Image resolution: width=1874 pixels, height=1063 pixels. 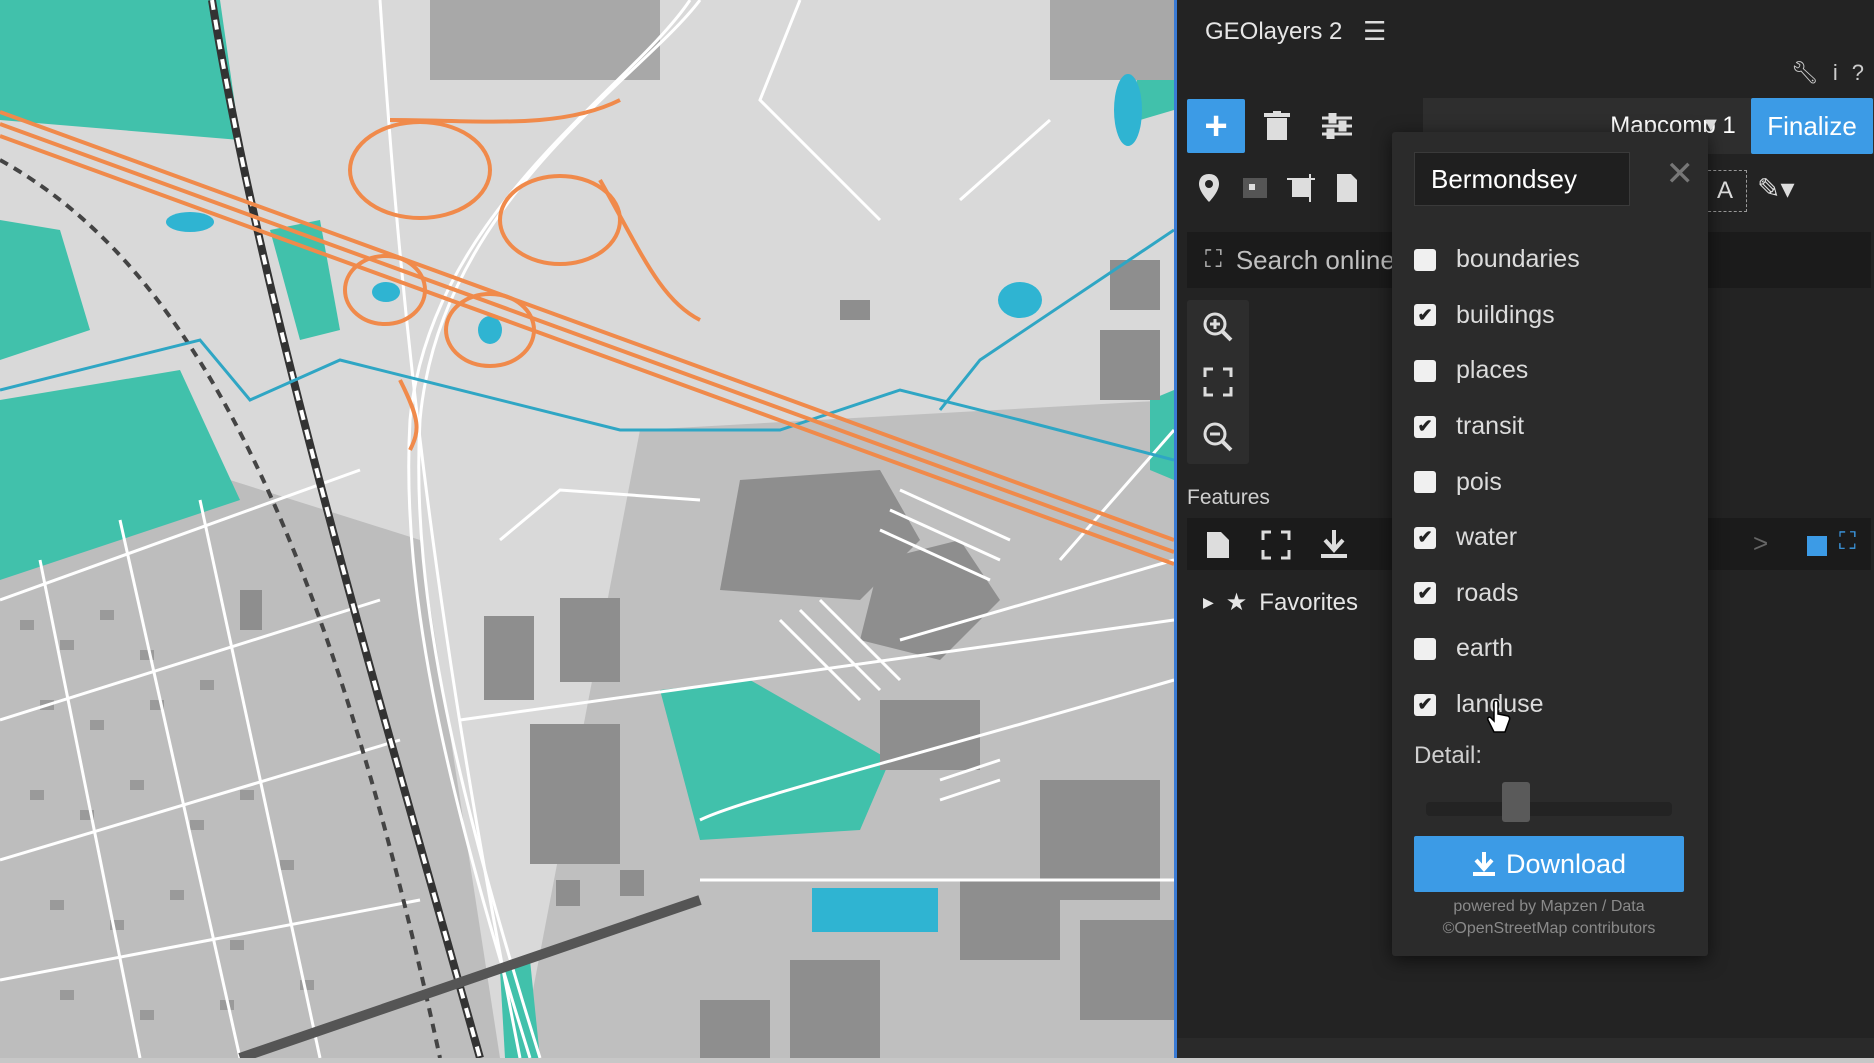 I want to click on layer-label: transit, so click(x=1490, y=426).